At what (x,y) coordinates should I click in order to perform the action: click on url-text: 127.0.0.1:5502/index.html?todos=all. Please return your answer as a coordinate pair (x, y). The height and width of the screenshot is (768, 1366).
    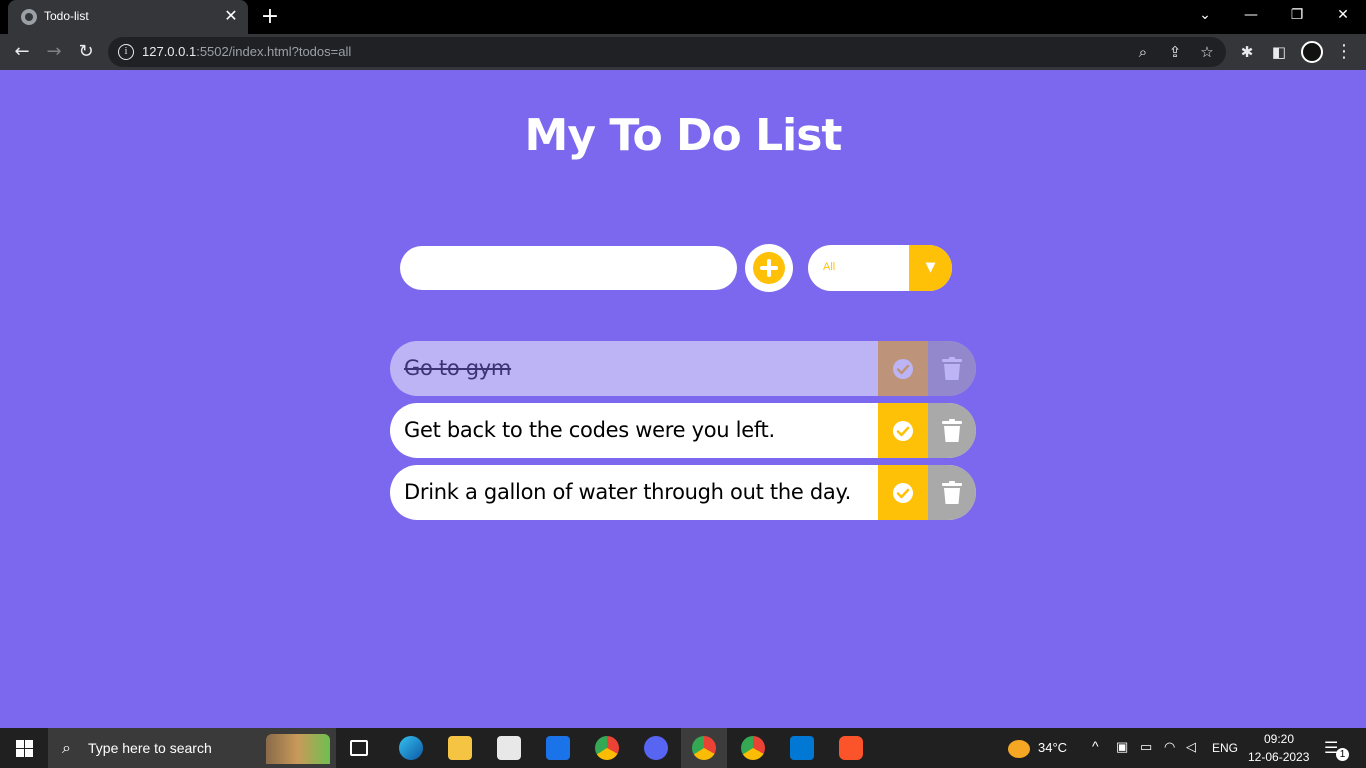
    Looking at the image, I should click on (246, 51).